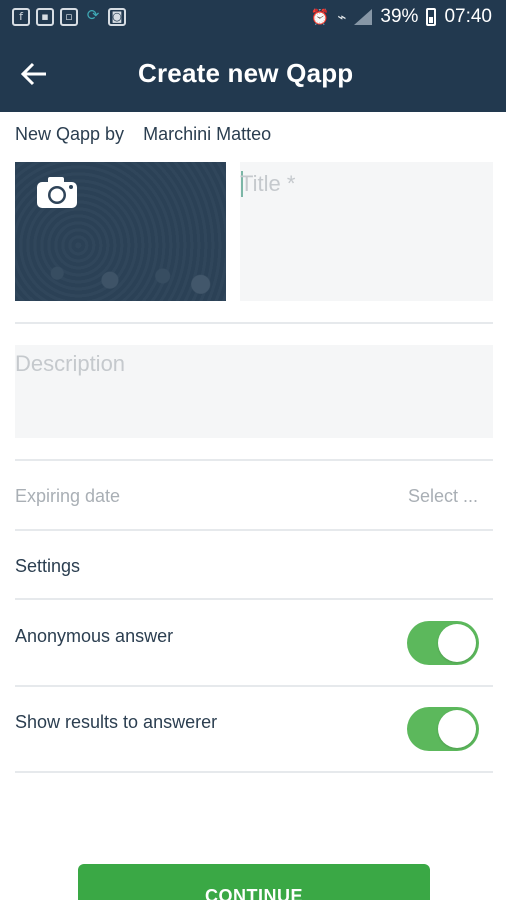  Describe the element at coordinates (254, 882) in the screenshot. I see `continue-button: CONTINUE` at that location.